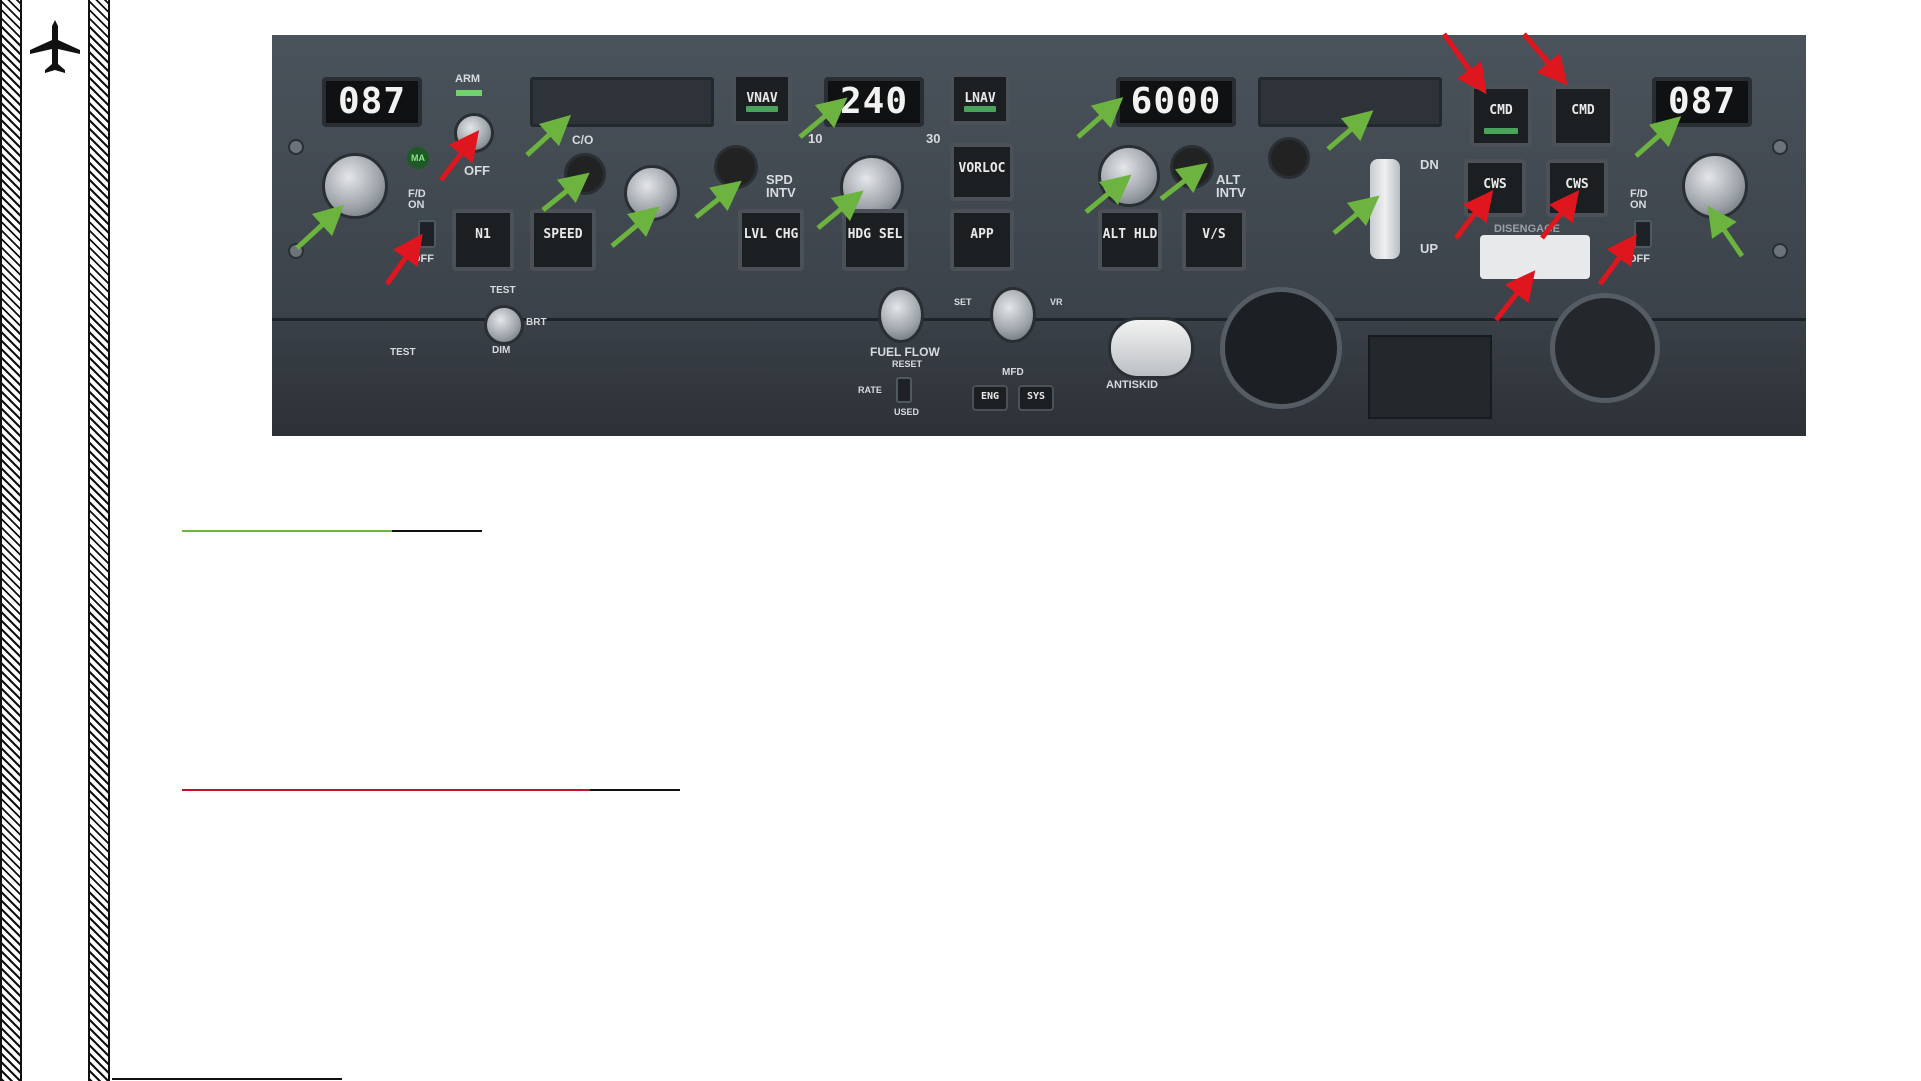 The image size is (1921, 1081). What do you see at coordinates (781, 186) in the screenshot?
I see `spd-intv-label: SPD INTV` at bounding box center [781, 186].